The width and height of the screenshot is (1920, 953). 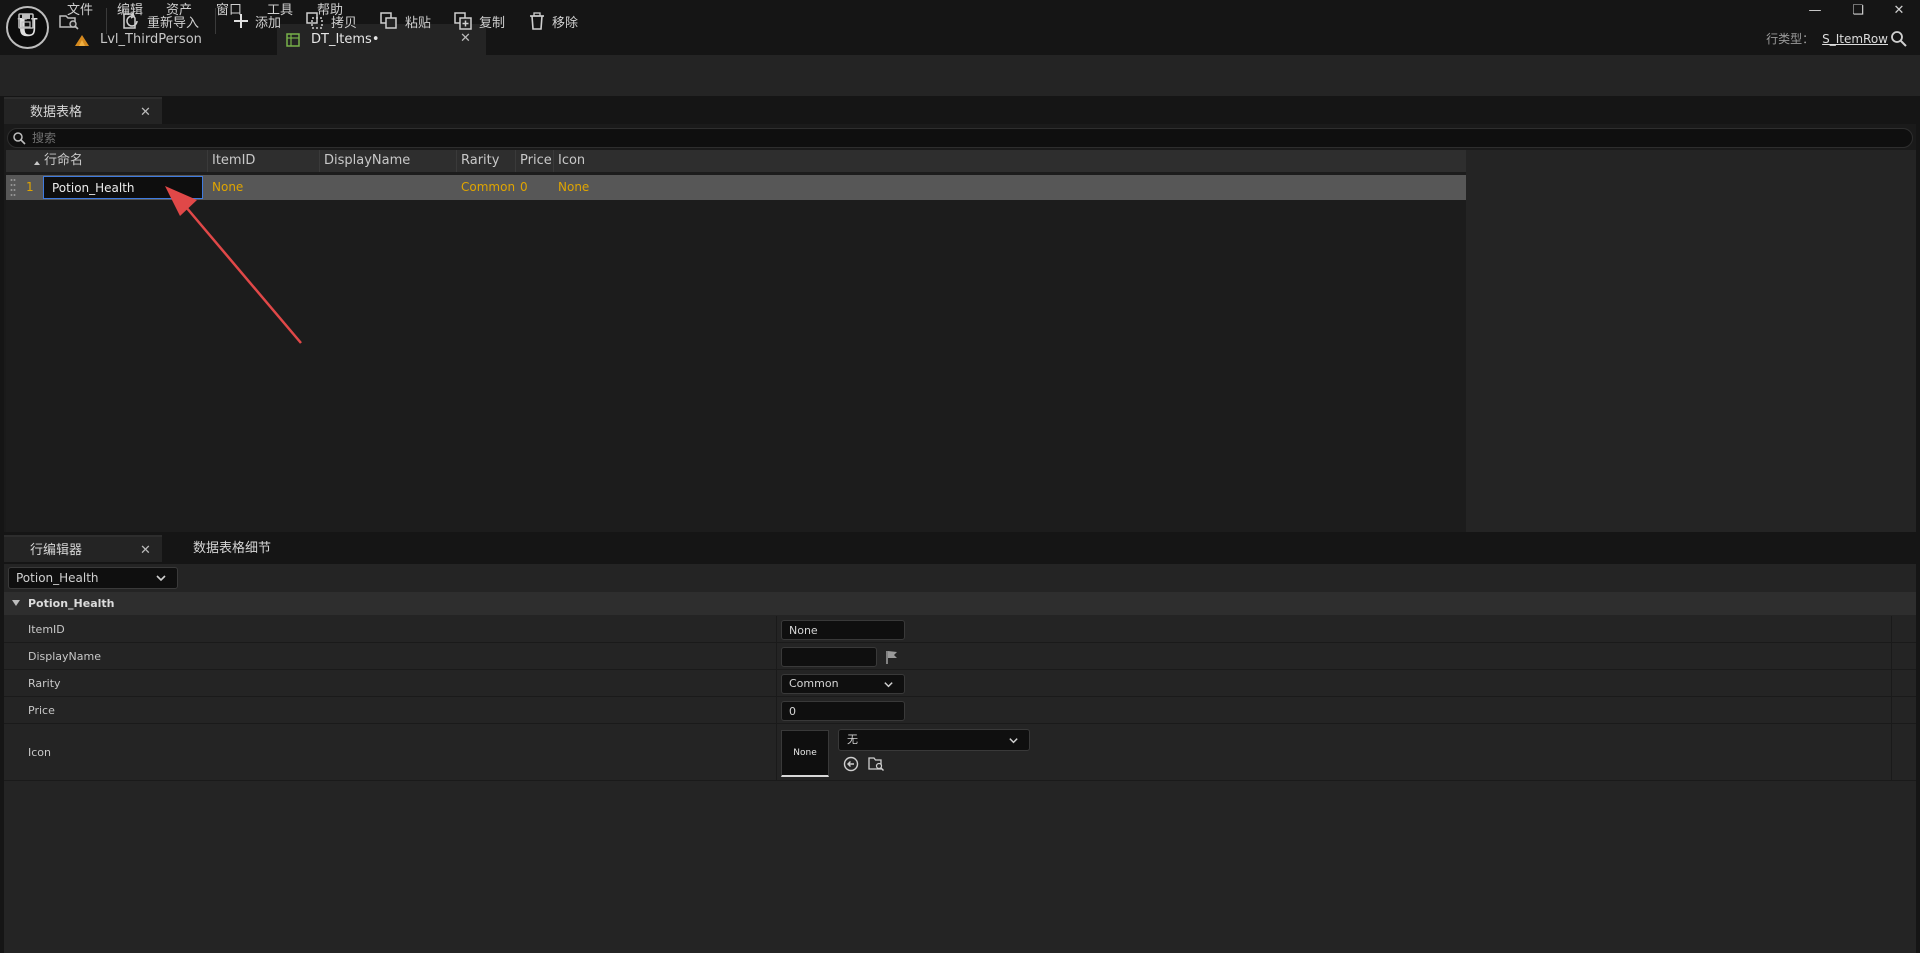 I want to click on tab-data-table-label: 数据表格, so click(x=56, y=112).